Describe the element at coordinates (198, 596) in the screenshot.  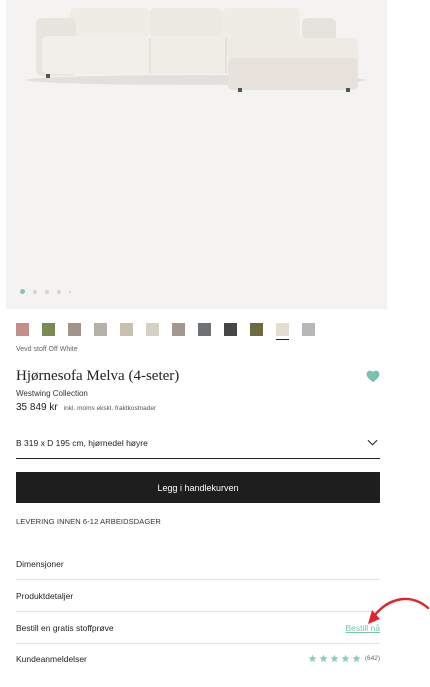
I see `accordion-product-details: Produktdetaljer` at that location.